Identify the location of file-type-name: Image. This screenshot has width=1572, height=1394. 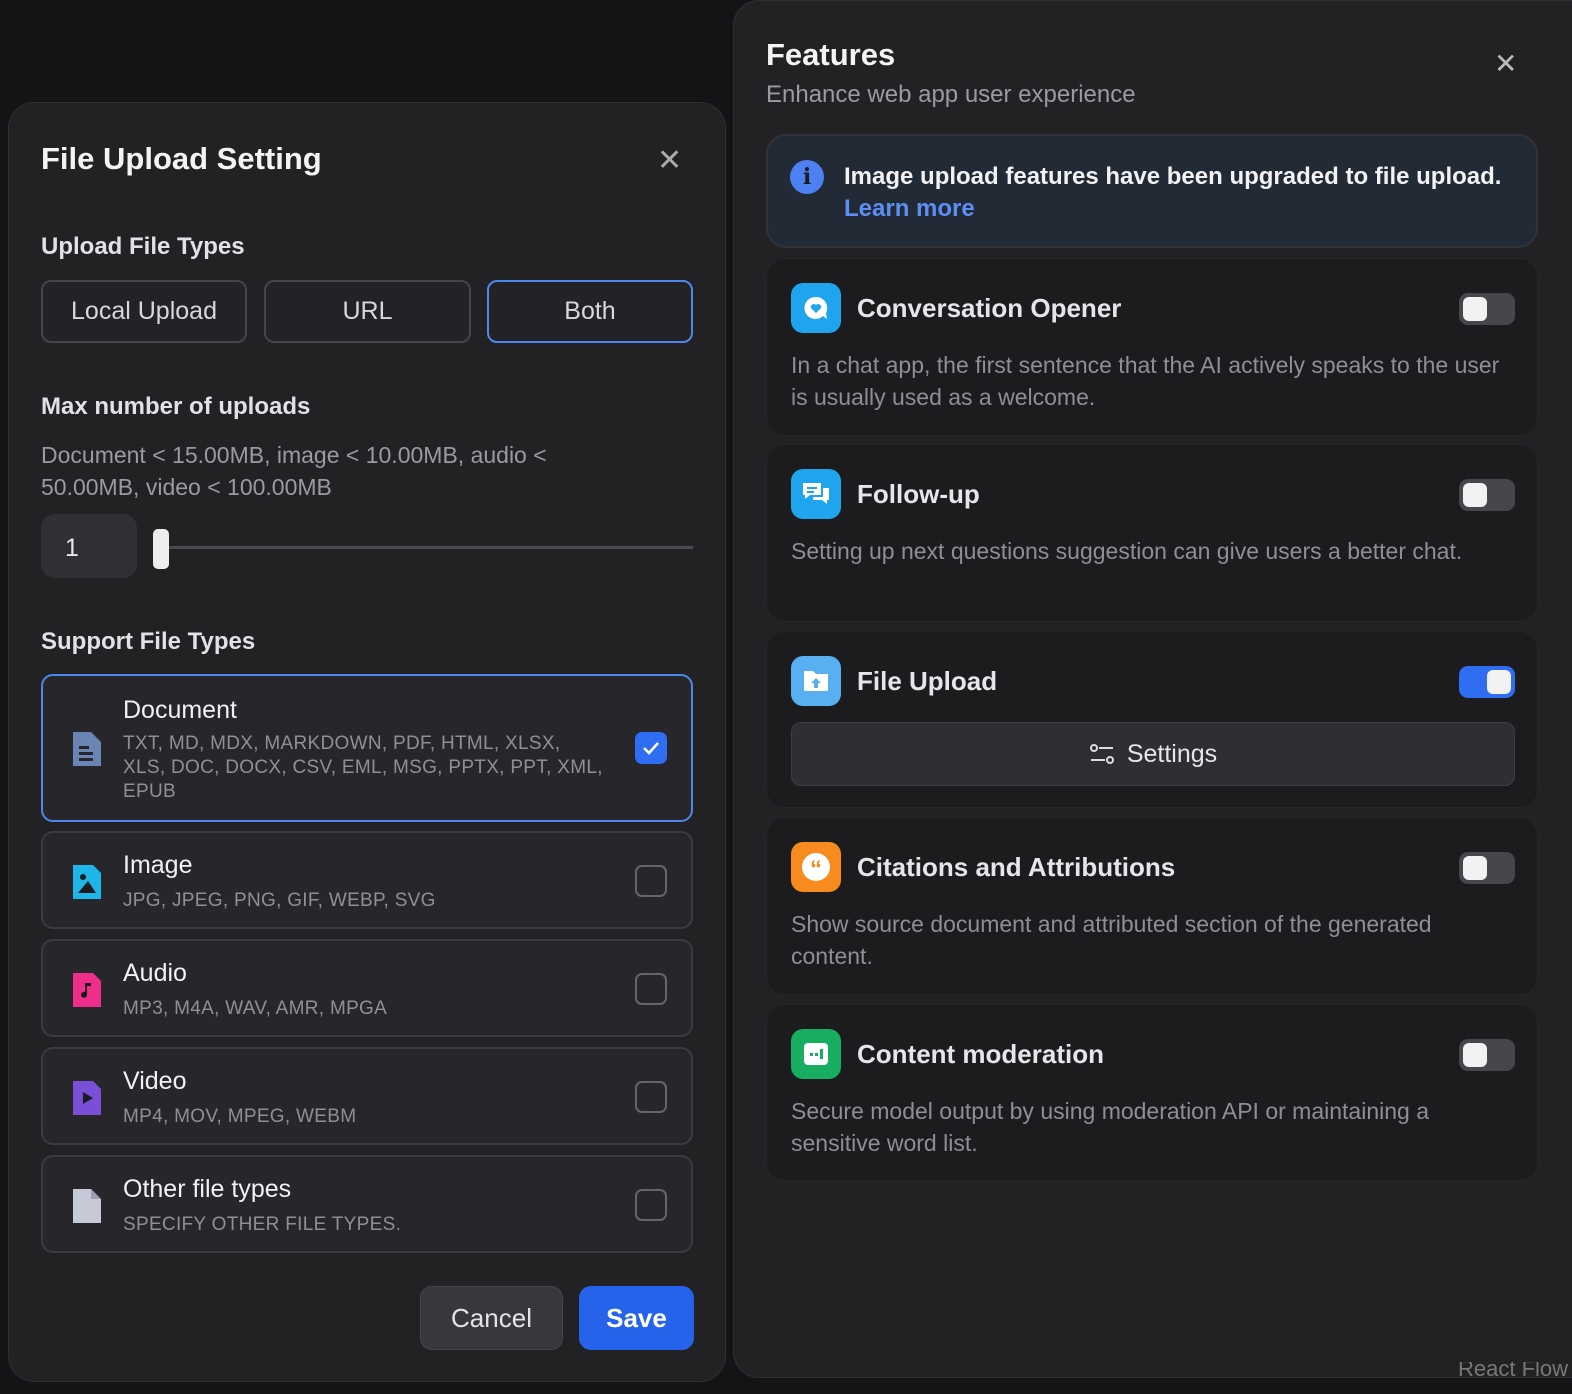
(158, 865).